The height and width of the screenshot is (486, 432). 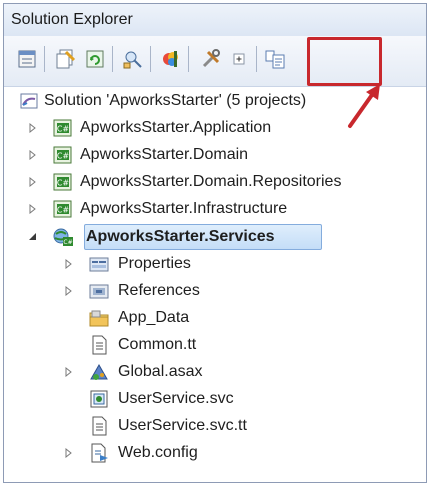 What do you see at coordinates (176, 127) in the screenshot?
I see `tree-item-label: ApworksStarter.Application` at bounding box center [176, 127].